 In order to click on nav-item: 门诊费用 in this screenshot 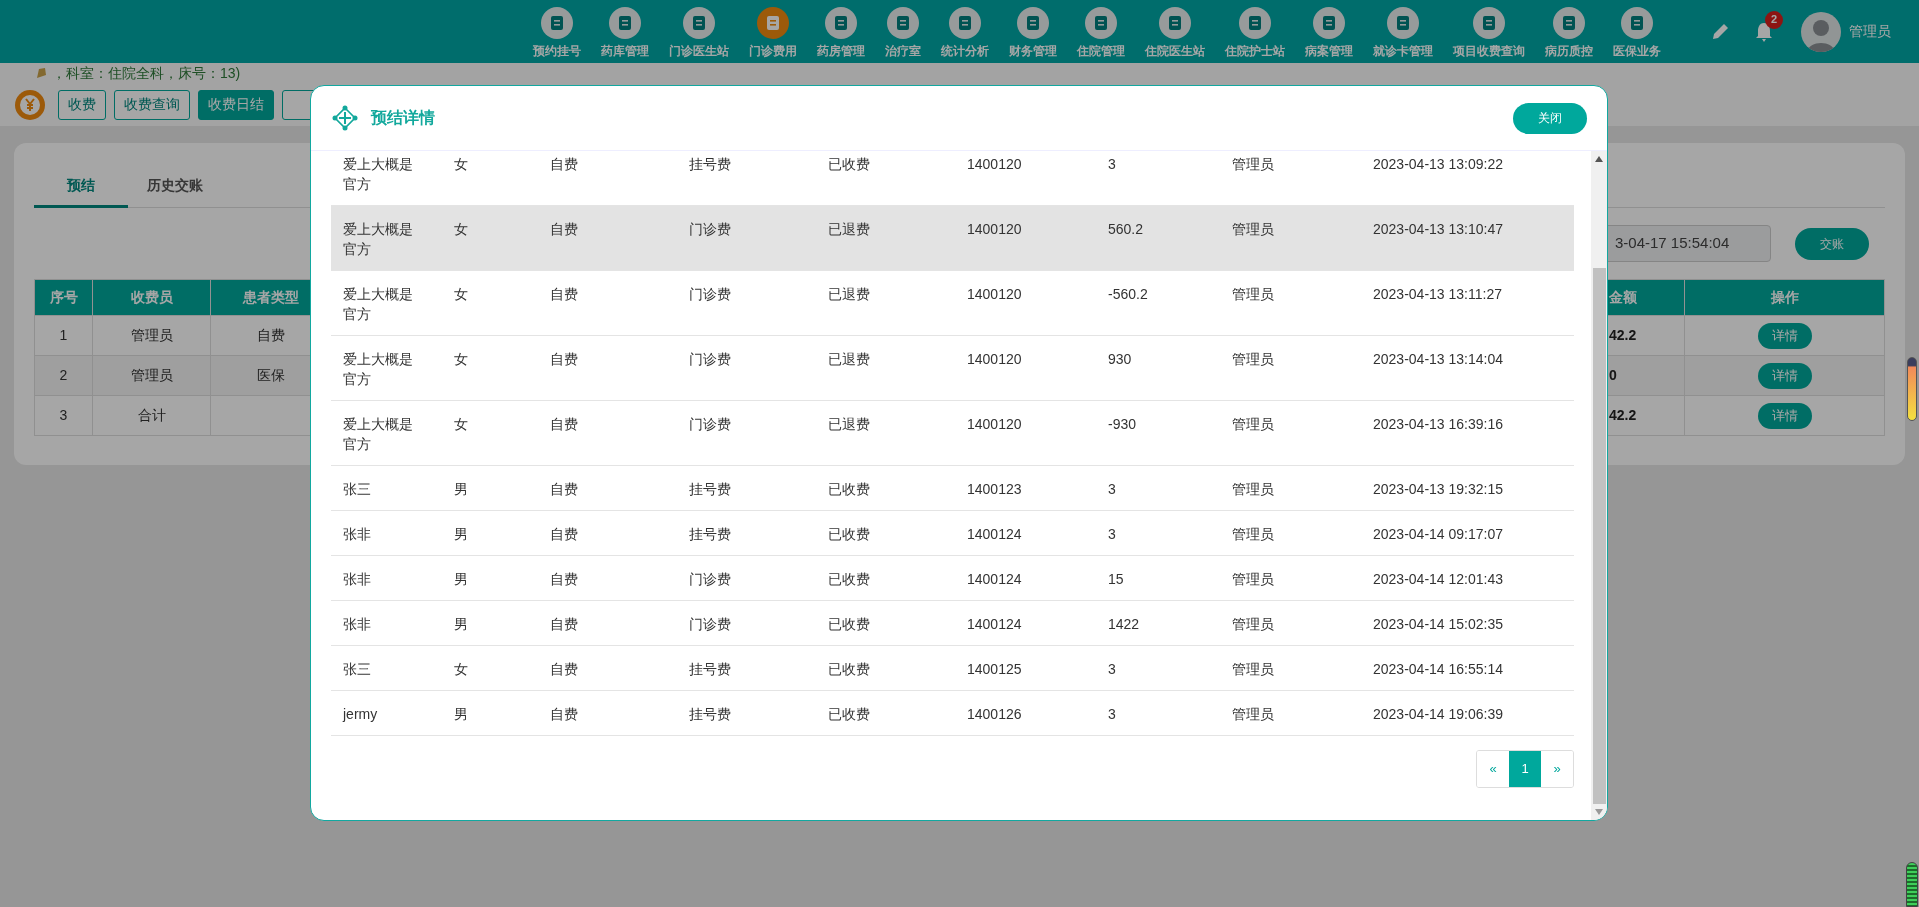, I will do `click(773, 33)`.